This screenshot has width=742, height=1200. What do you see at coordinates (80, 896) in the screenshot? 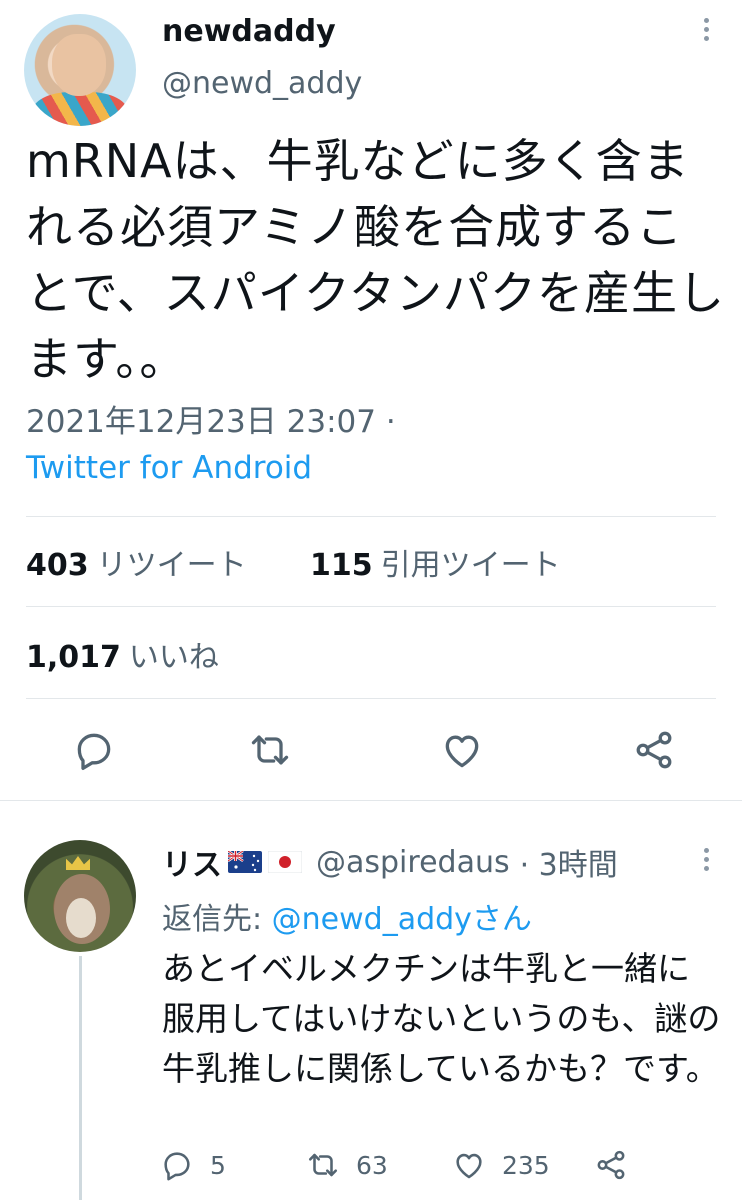
I see `reply-author-avatar` at bounding box center [80, 896].